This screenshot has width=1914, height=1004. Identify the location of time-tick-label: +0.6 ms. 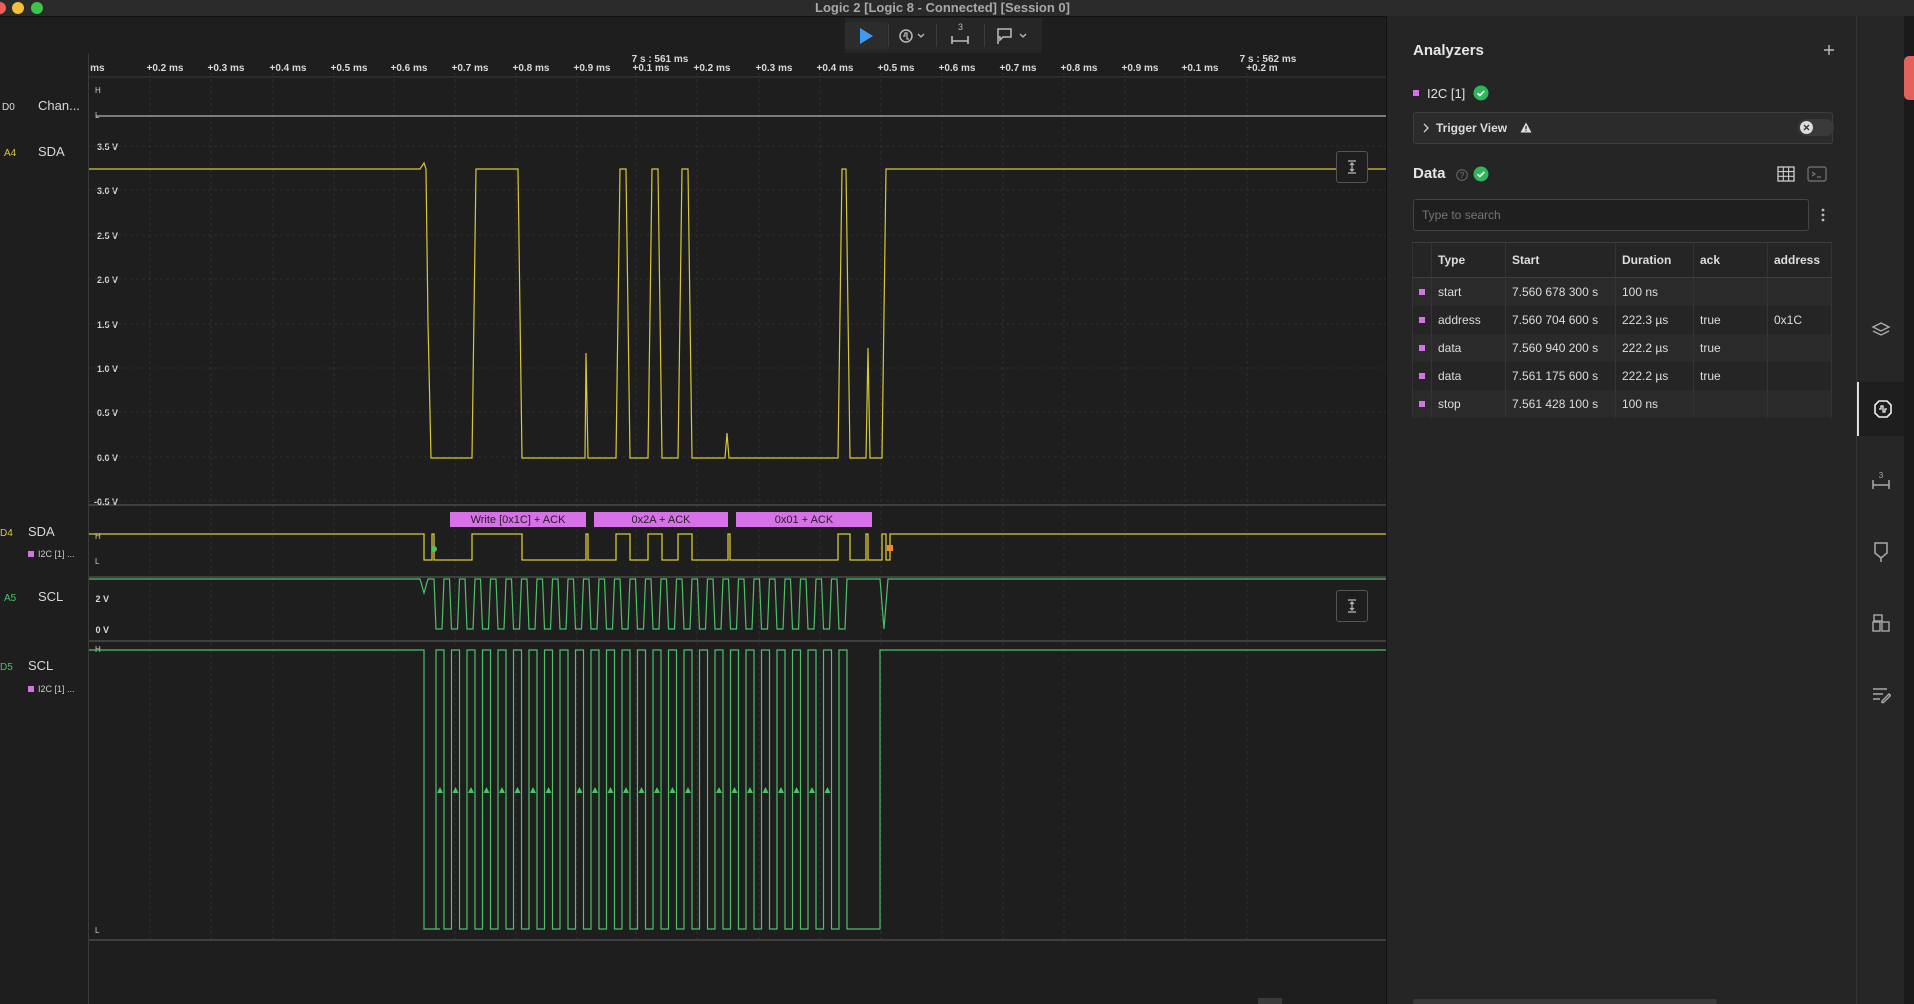
(409, 68).